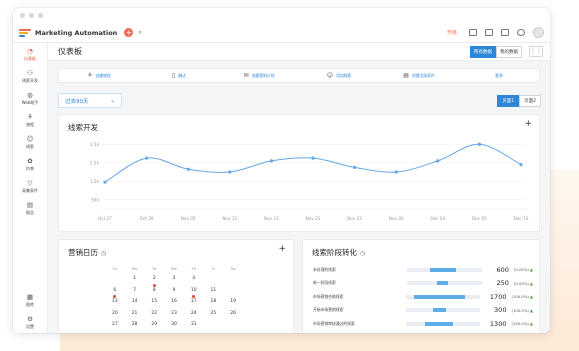  I want to click on sidebar-item: ▽ 采集条件, so click(30, 186).